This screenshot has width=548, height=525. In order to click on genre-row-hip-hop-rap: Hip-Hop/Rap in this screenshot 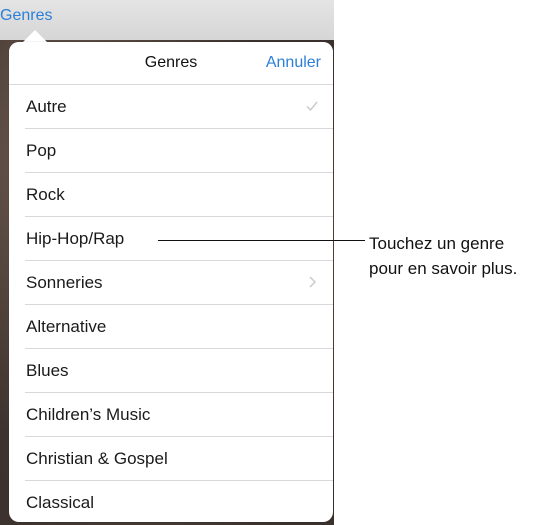, I will do `click(171, 239)`.